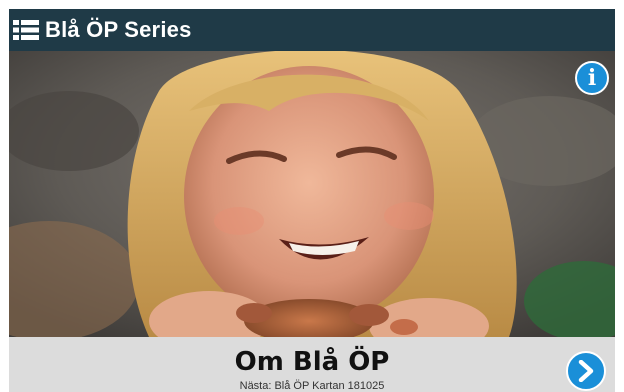  What do you see at coordinates (312, 386) in the screenshot?
I see `next-episode-label: Nästa: Blå ÖP Kartan 181025` at bounding box center [312, 386].